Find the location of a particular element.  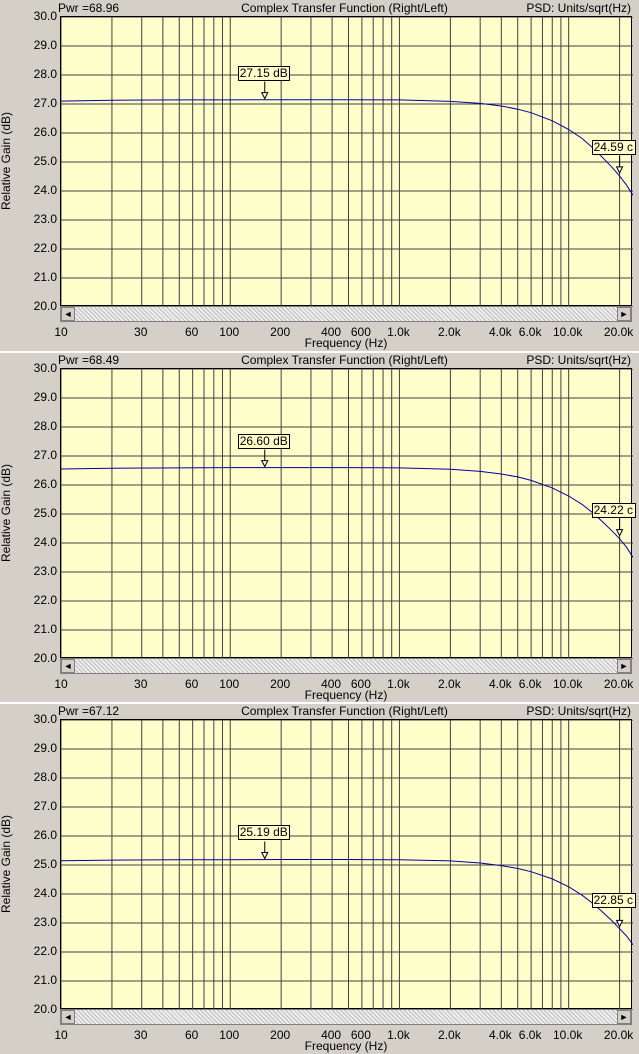

marker-readout: 22.85 c is located at coordinates (613, 901).